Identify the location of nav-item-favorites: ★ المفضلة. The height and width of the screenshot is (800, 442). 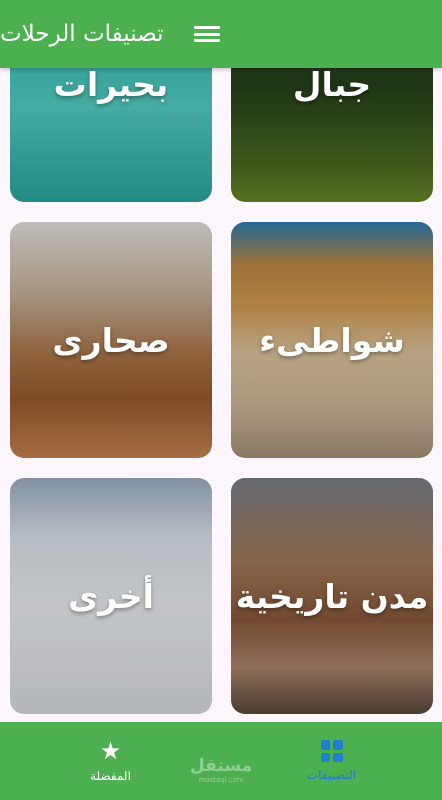
(110, 761).